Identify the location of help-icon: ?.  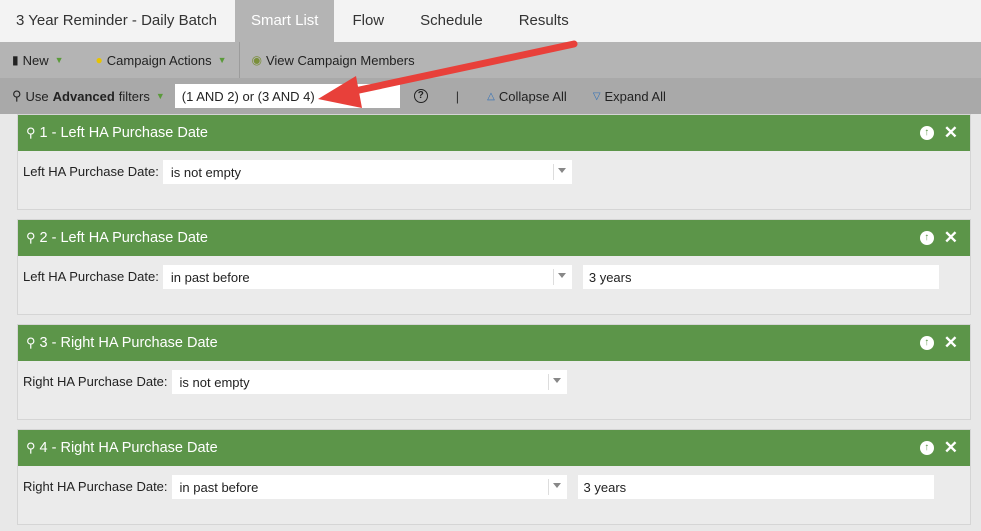
(420, 96).